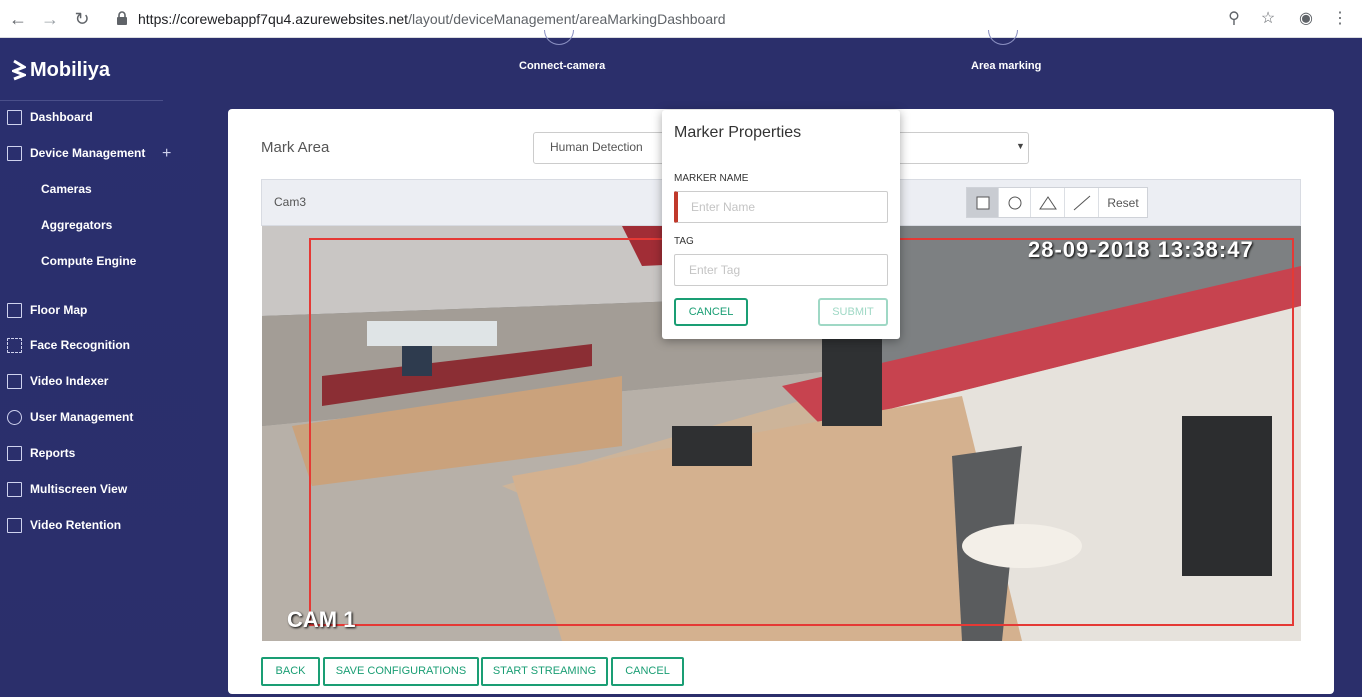 This screenshot has height=697, width=1362. Describe the element at coordinates (66, 189) in the screenshot. I see `sidebar-item-cameras: Cameras` at that location.